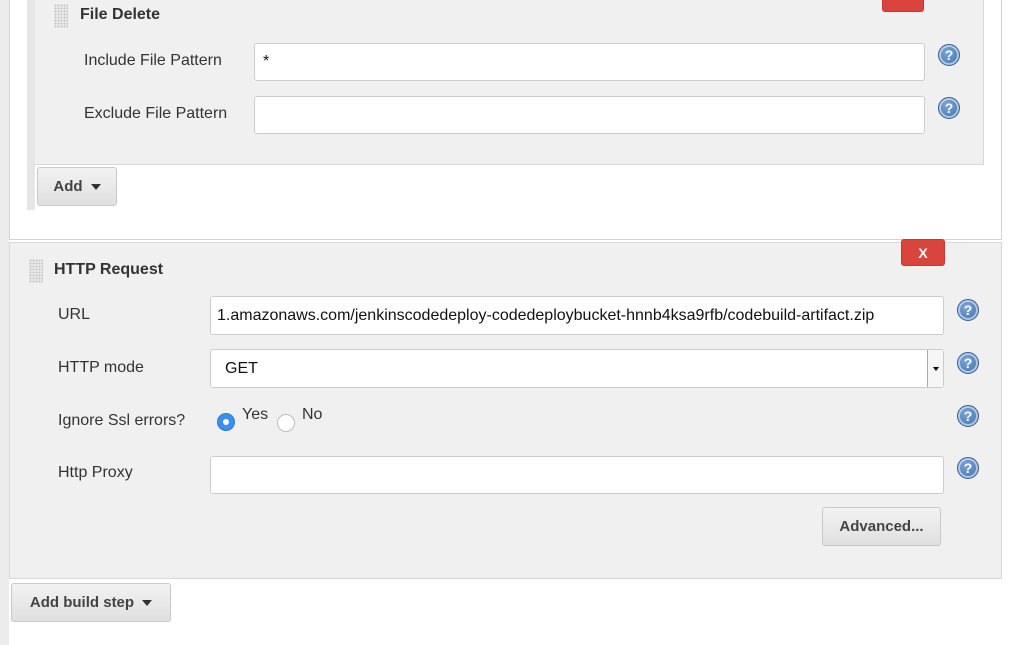 The image size is (1024, 645). What do you see at coordinates (156, 113) in the screenshot?
I see `exclude-file-pattern-label: Exclude File Pattern` at bounding box center [156, 113].